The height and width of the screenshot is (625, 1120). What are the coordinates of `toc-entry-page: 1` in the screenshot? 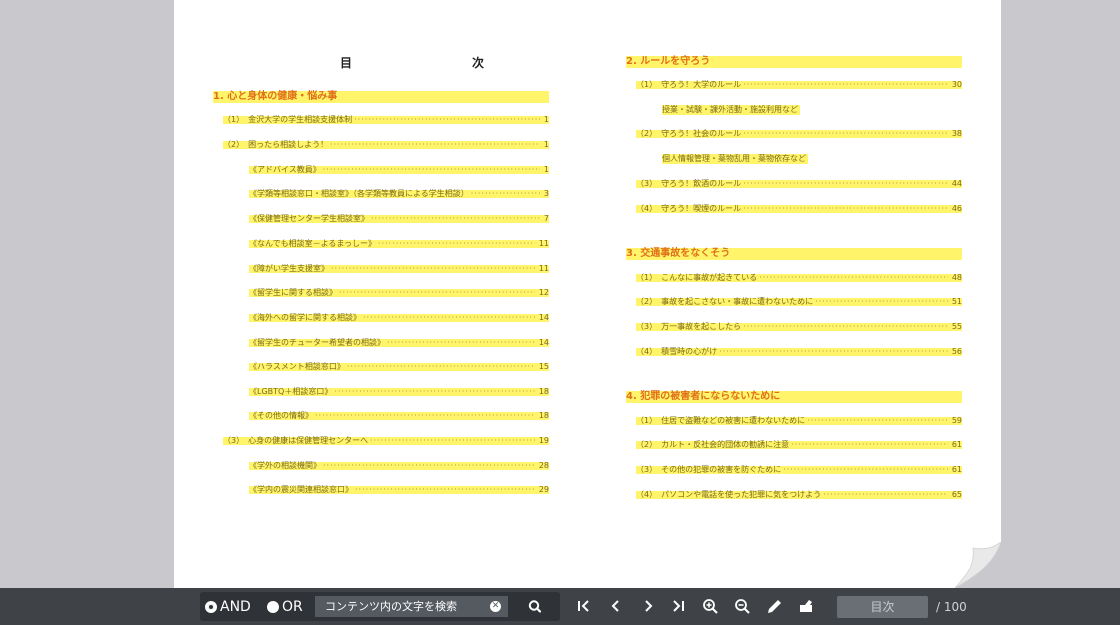 It's located at (546, 144).